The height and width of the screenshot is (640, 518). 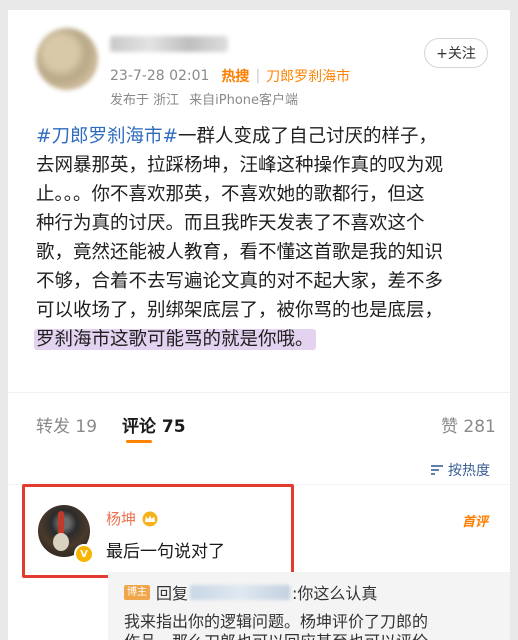 What do you see at coordinates (259, 392) in the screenshot?
I see `divider` at bounding box center [259, 392].